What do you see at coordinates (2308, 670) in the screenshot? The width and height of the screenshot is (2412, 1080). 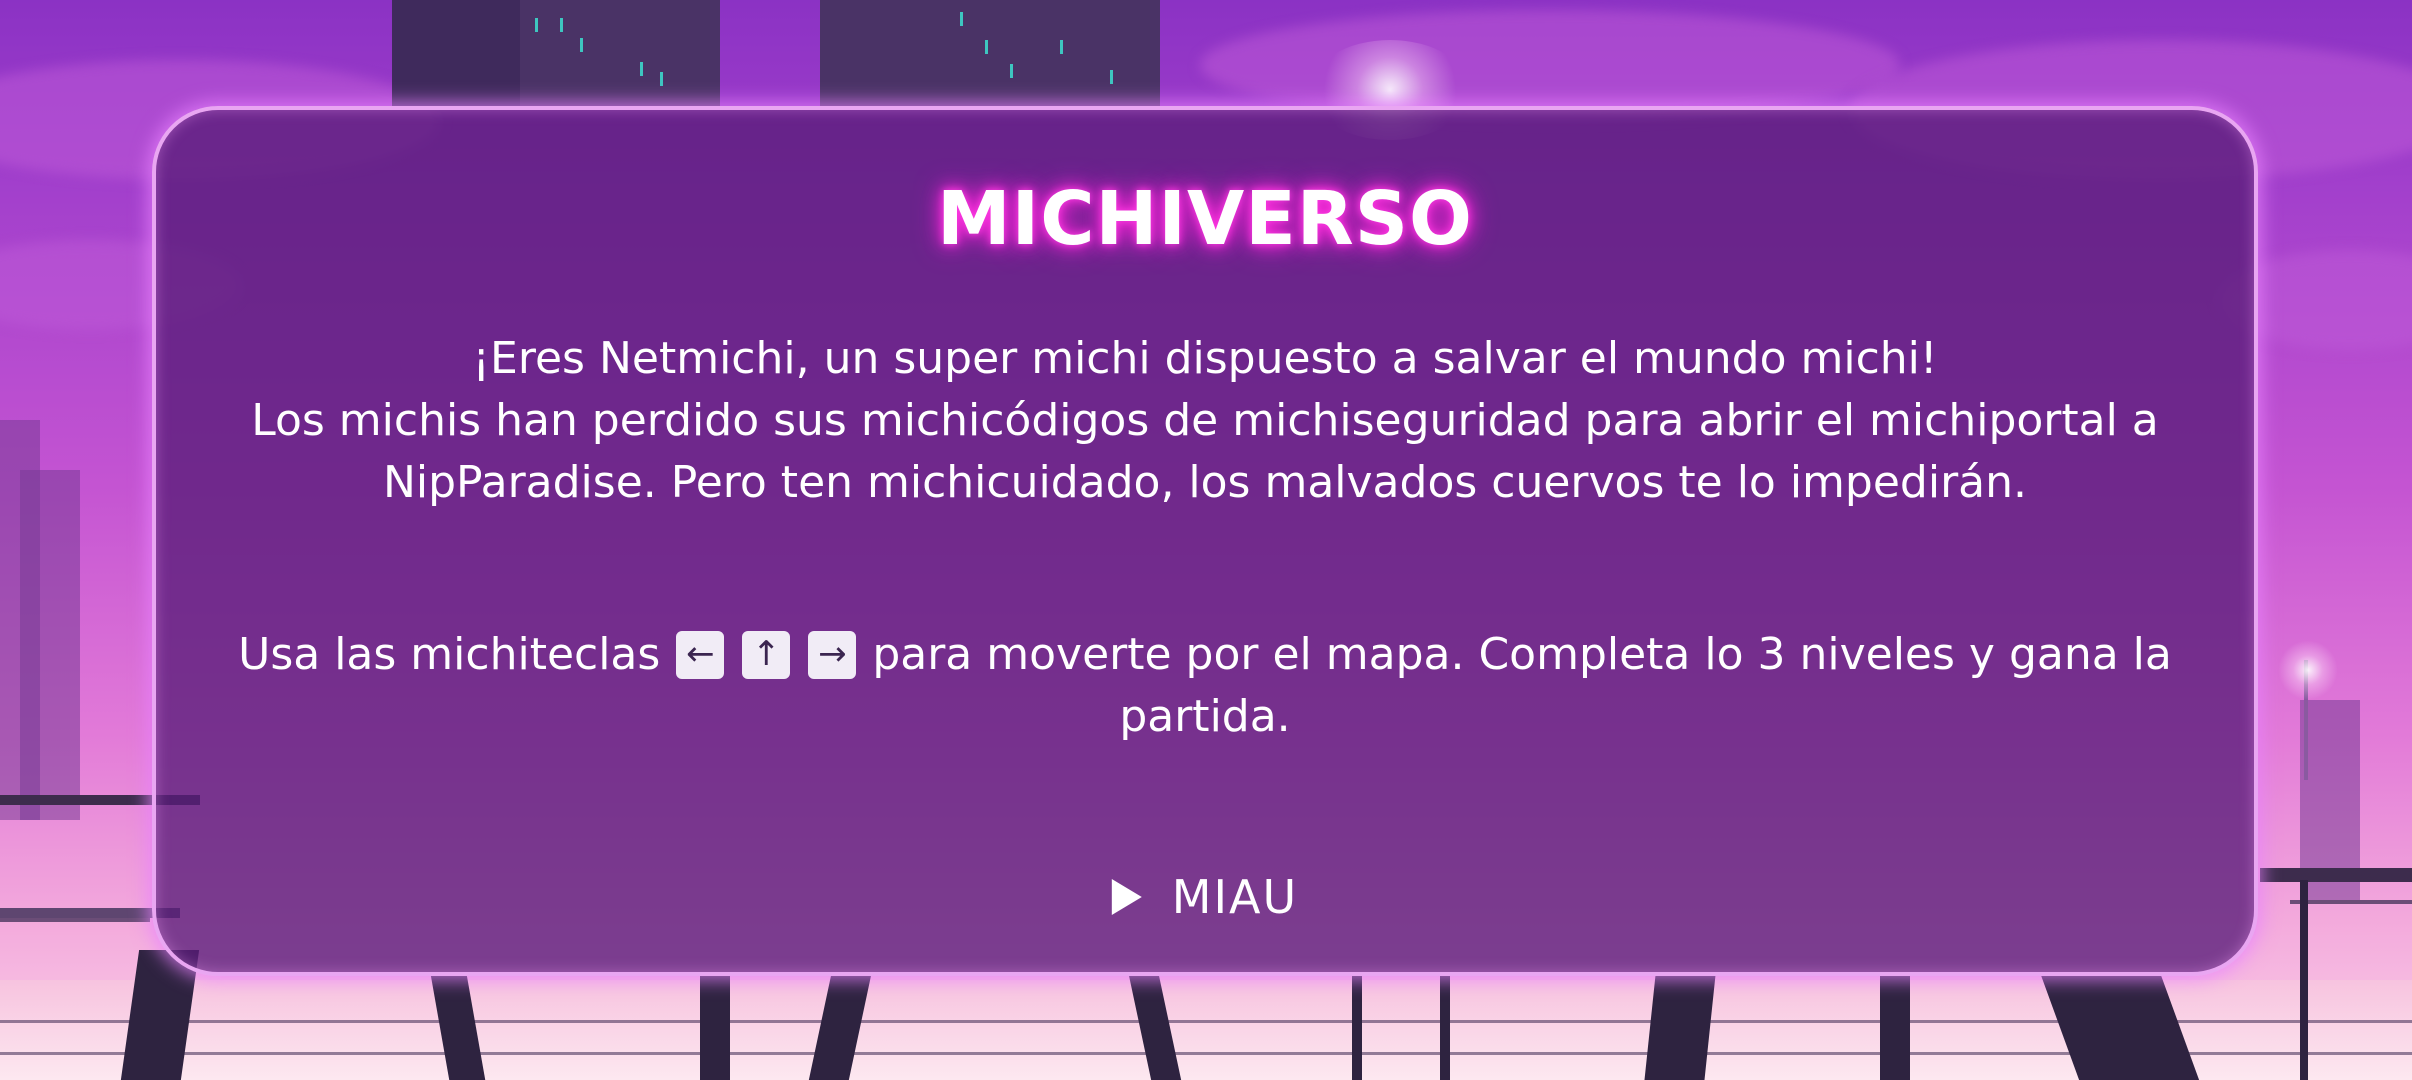 I see `light-glow` at bounding box center [2308, 670].